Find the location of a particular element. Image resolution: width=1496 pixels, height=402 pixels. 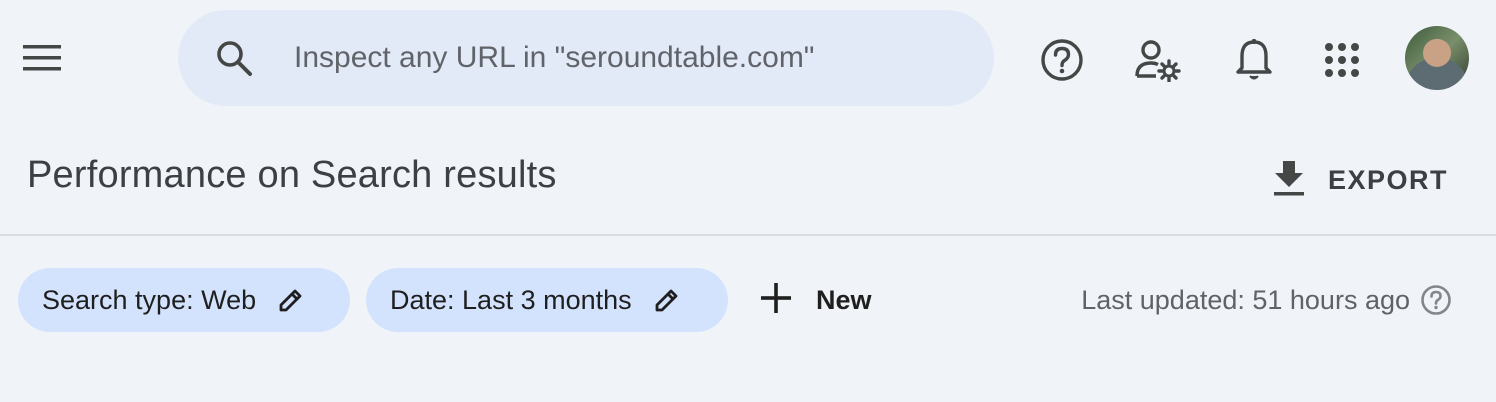

new-filter-label: New is located at coordinates (844, 299).